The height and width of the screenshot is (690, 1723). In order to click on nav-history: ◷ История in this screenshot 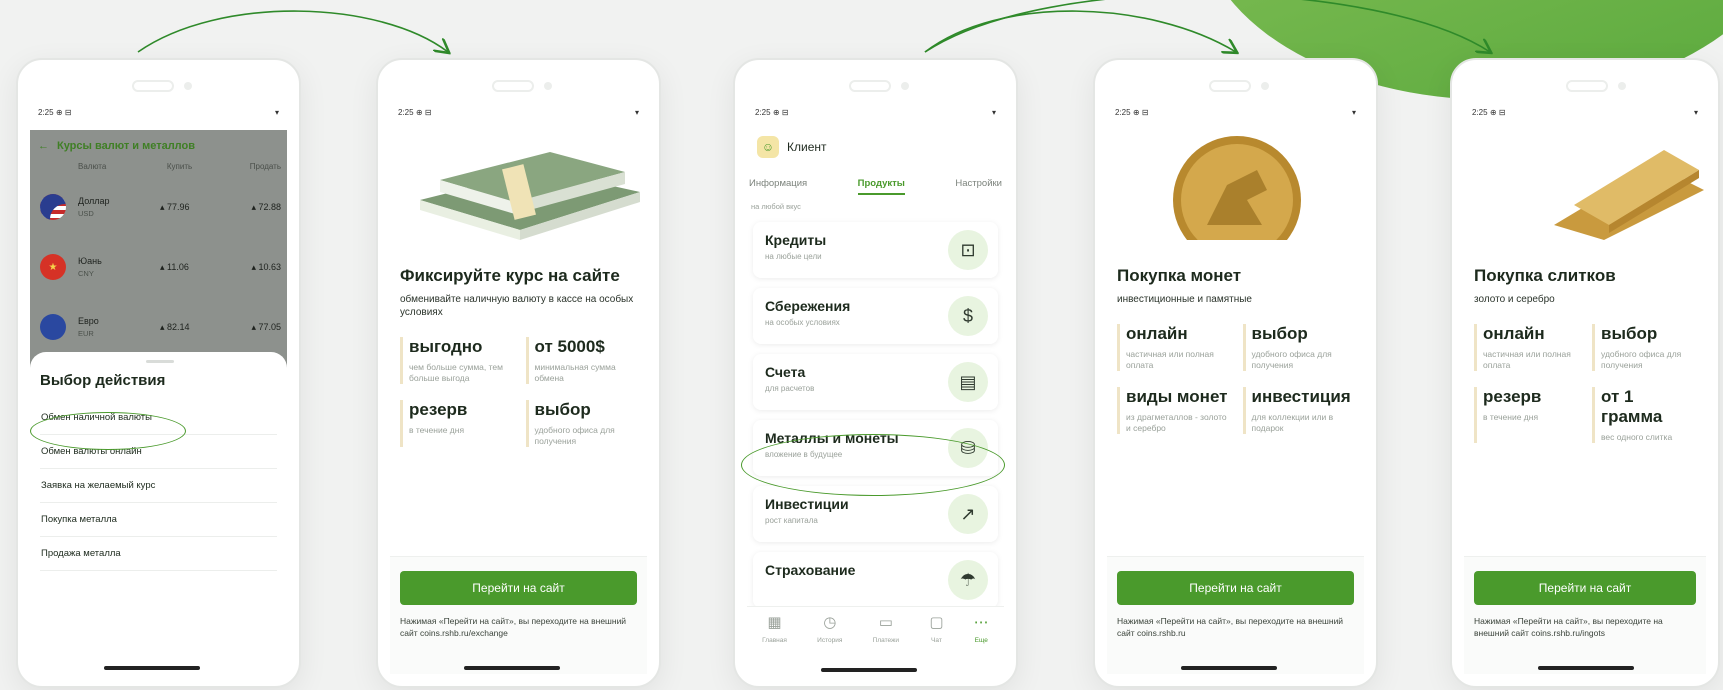, I will do `click(829, 636)`.